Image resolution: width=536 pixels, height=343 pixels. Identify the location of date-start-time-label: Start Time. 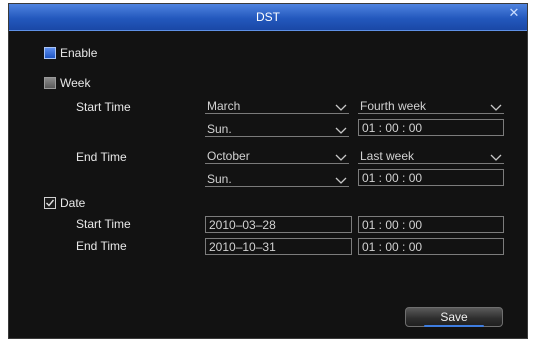
(103, 224).